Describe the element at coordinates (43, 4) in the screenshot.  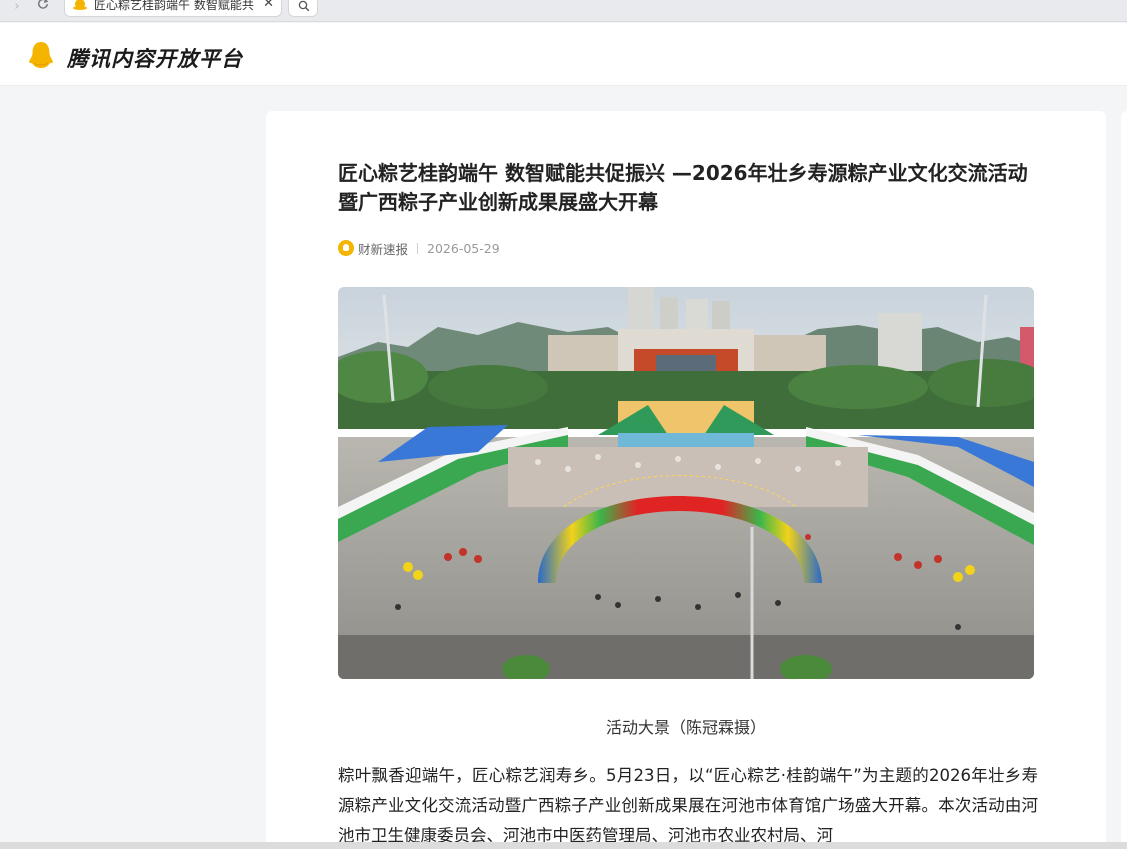
I see `reload-icon` at that location.